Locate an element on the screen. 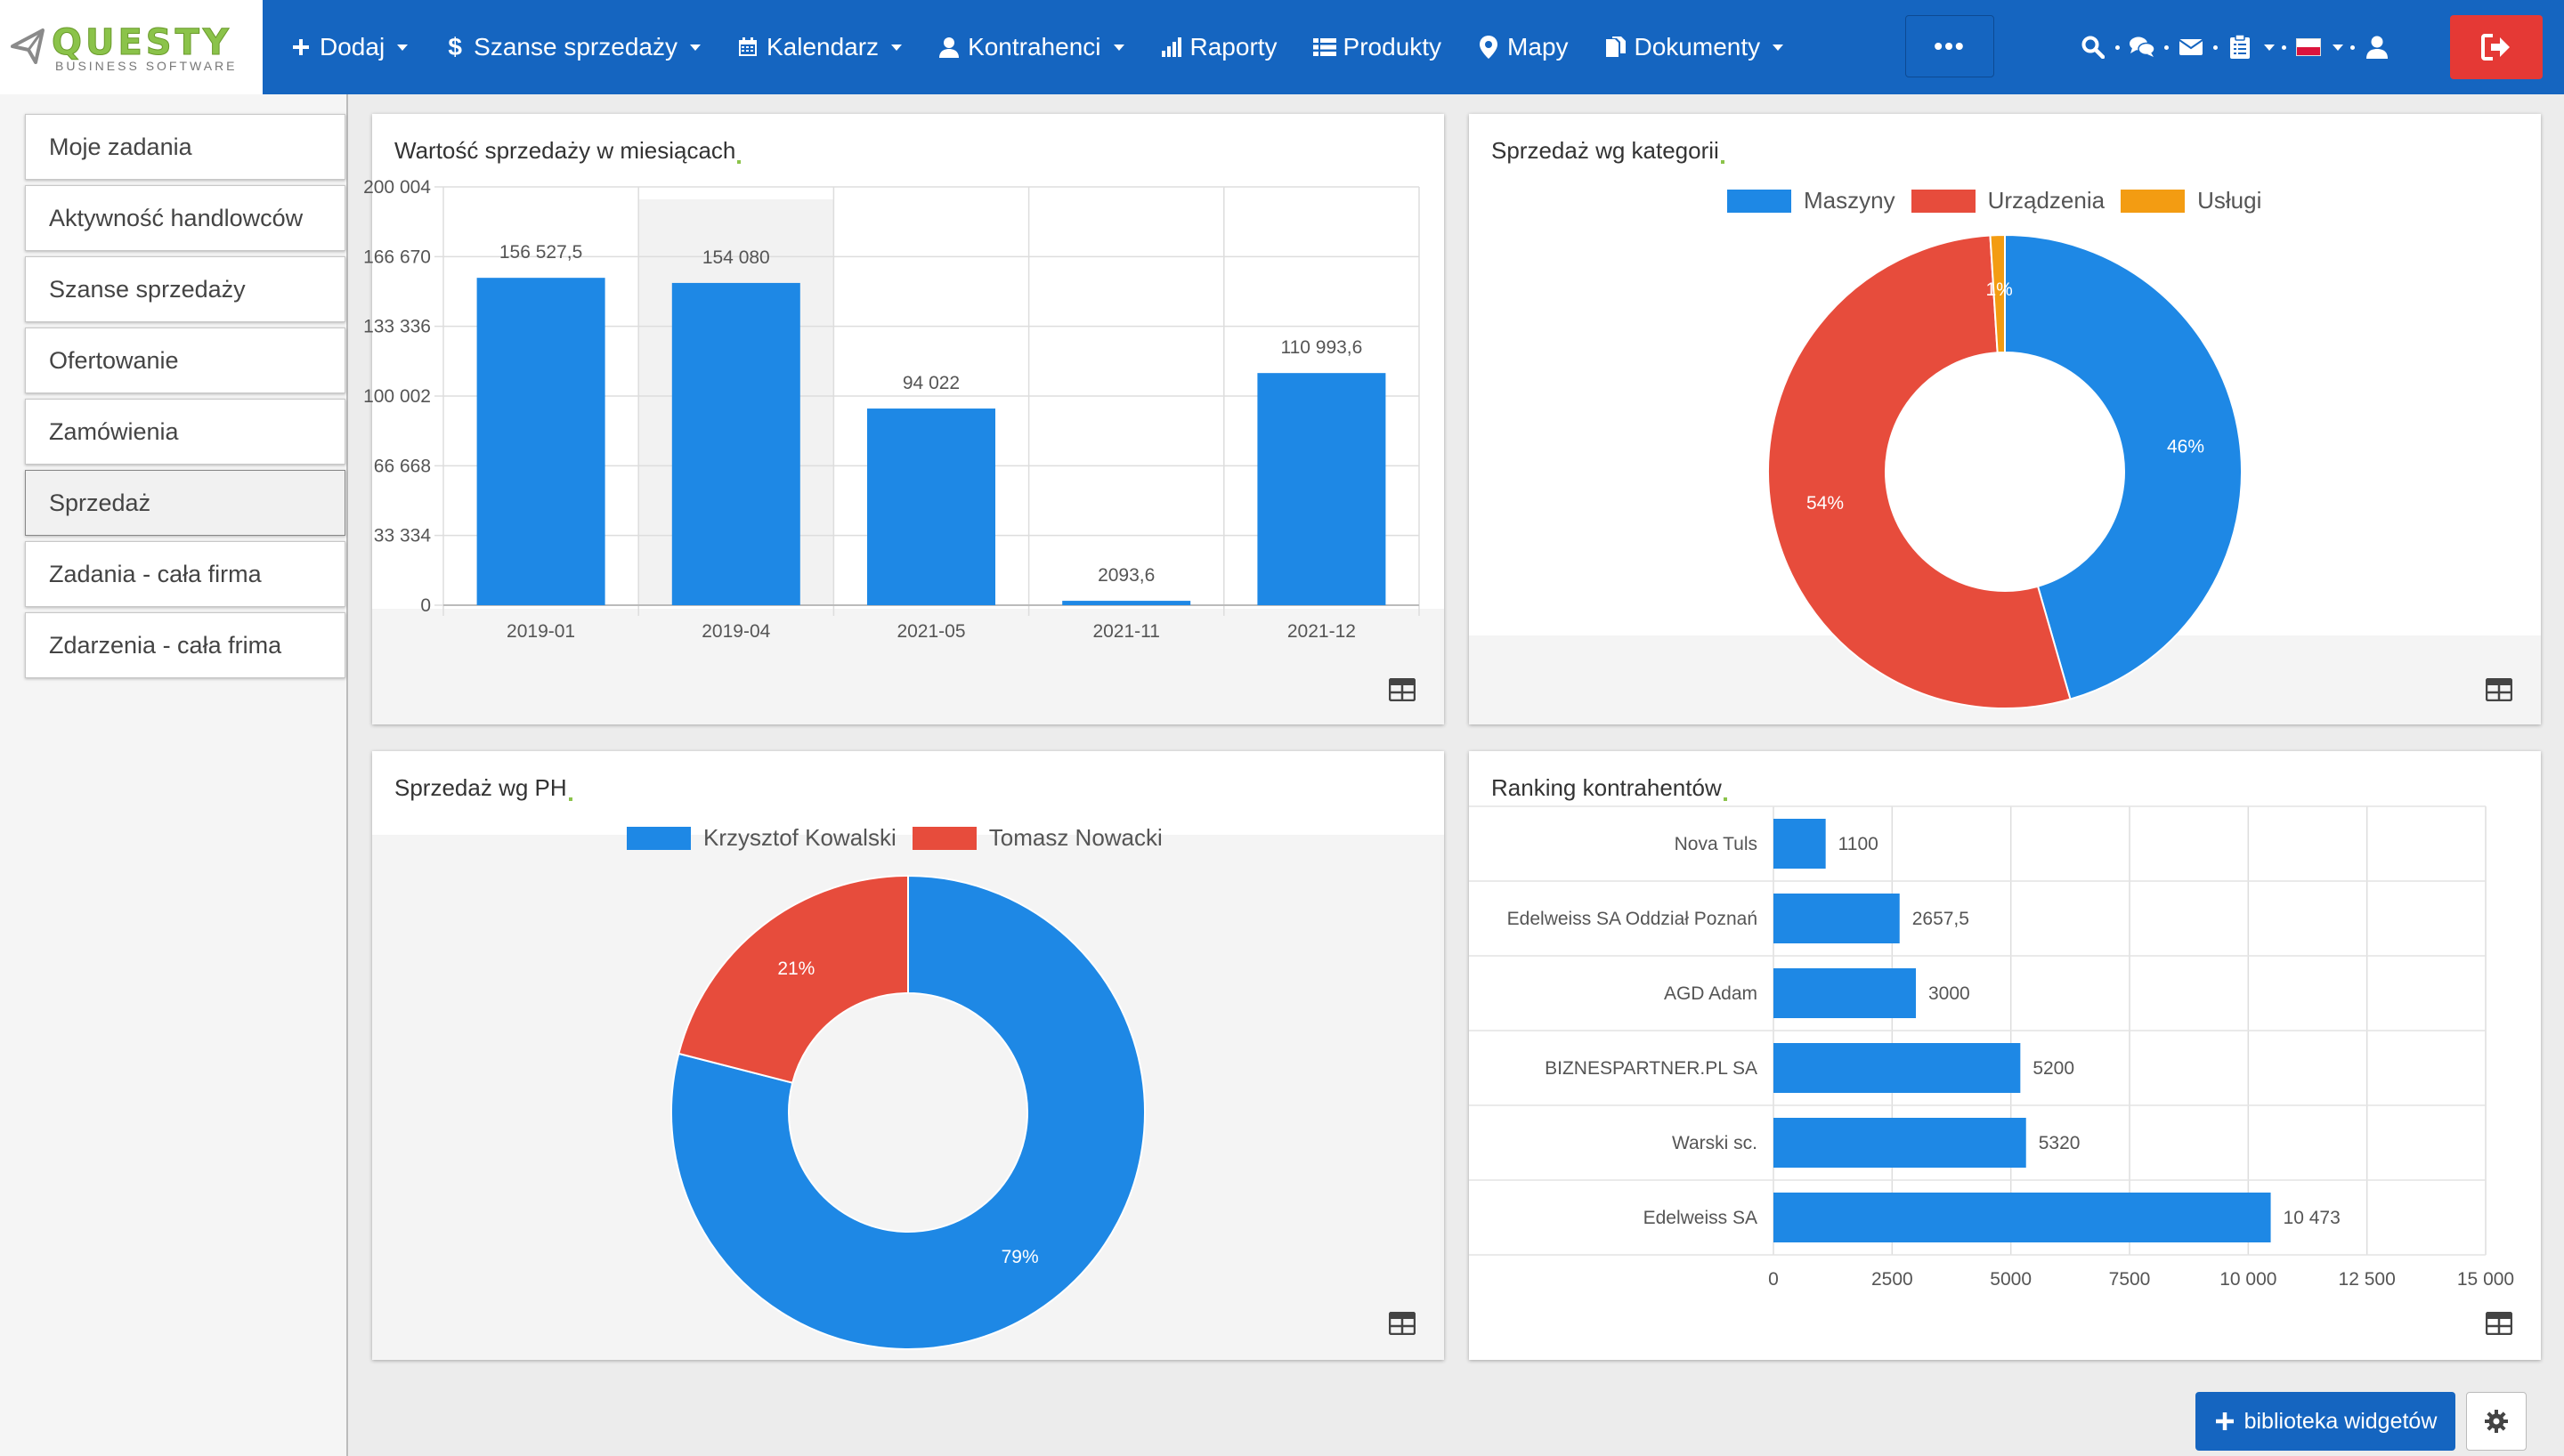 This screenshot has width=2564, height=1456. y-tick-label: 0 is located at coordinates (425, 605).